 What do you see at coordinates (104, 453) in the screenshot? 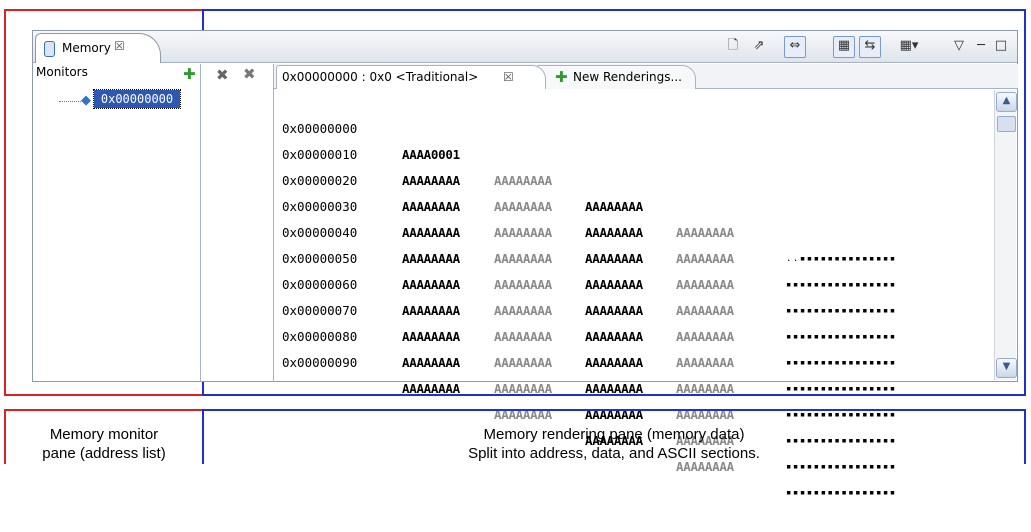
I see `caption-line: pane (address list)` at bounding box center [104, 453].